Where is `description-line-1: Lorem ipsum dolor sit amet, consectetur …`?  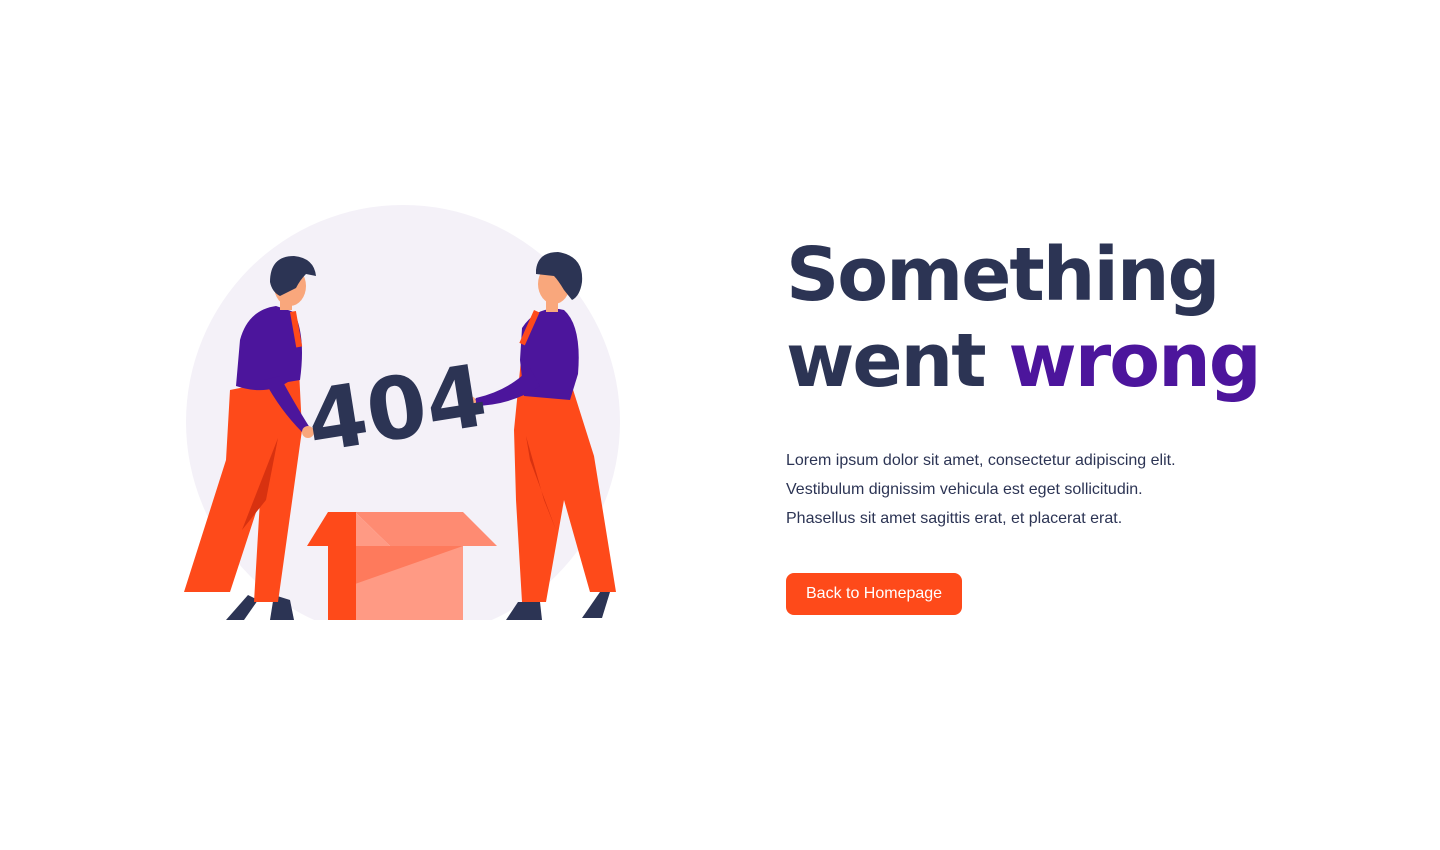
description-line-1: Lorem ipsum dolor sit amet, consectetur … is located at coordinates (981, 460).